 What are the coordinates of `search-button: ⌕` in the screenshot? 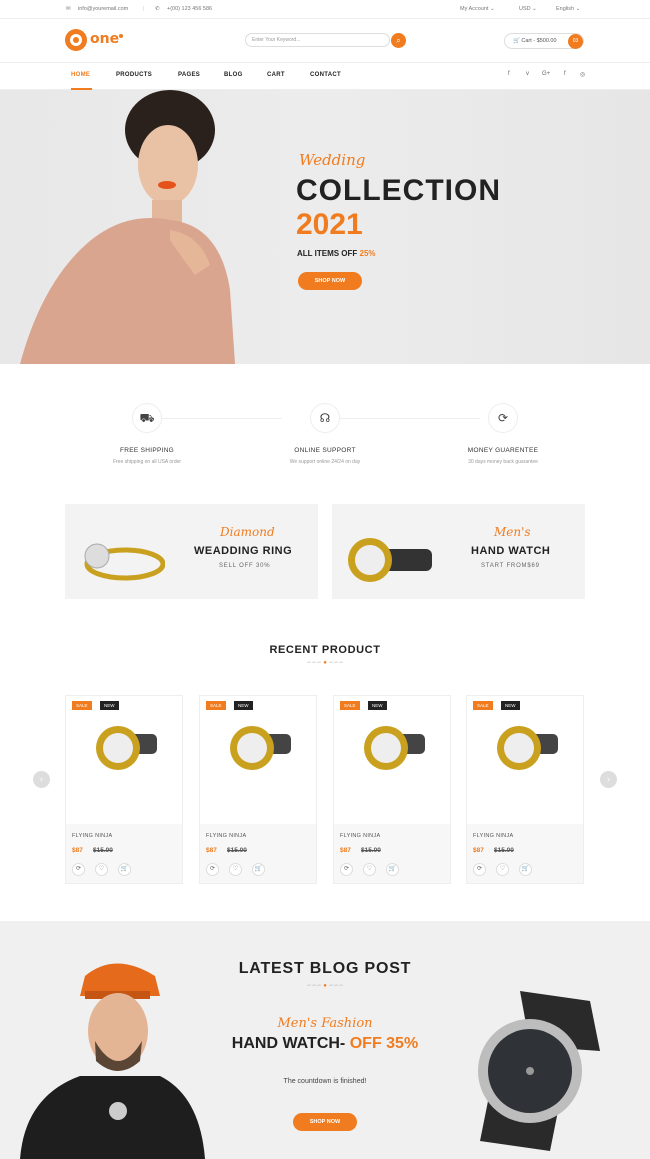 It's located at (398, 40).